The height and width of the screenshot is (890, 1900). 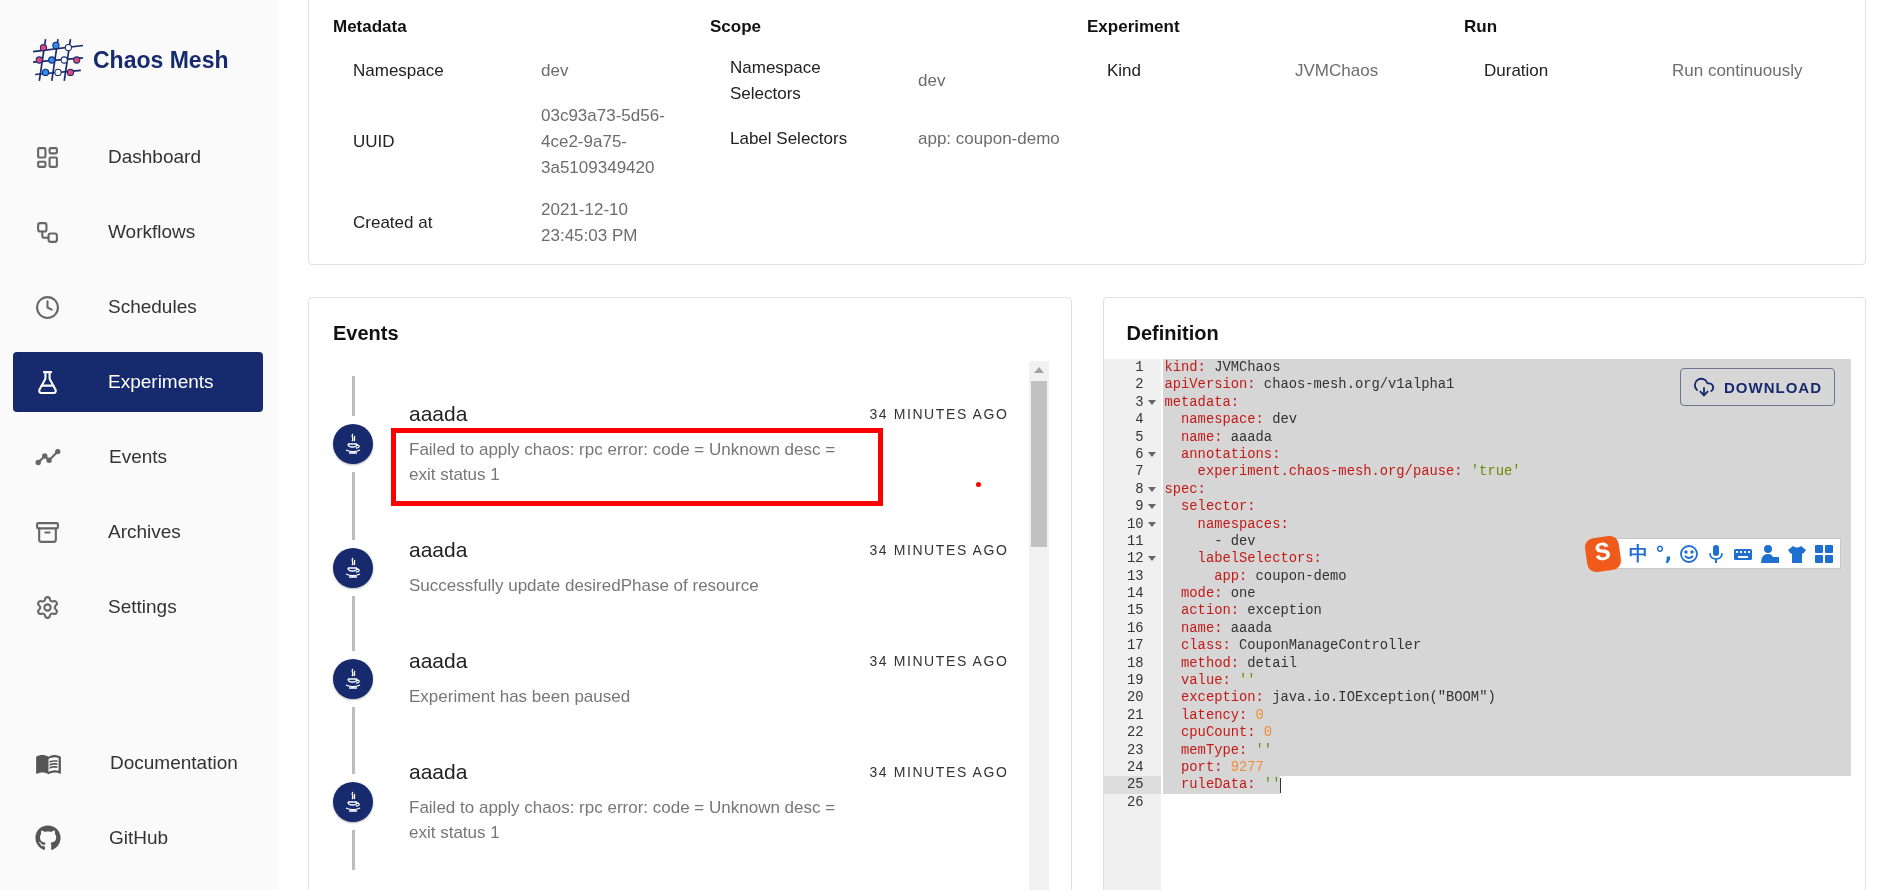 I want to click on code-line: action: exception, so click(x=1251, y=611).